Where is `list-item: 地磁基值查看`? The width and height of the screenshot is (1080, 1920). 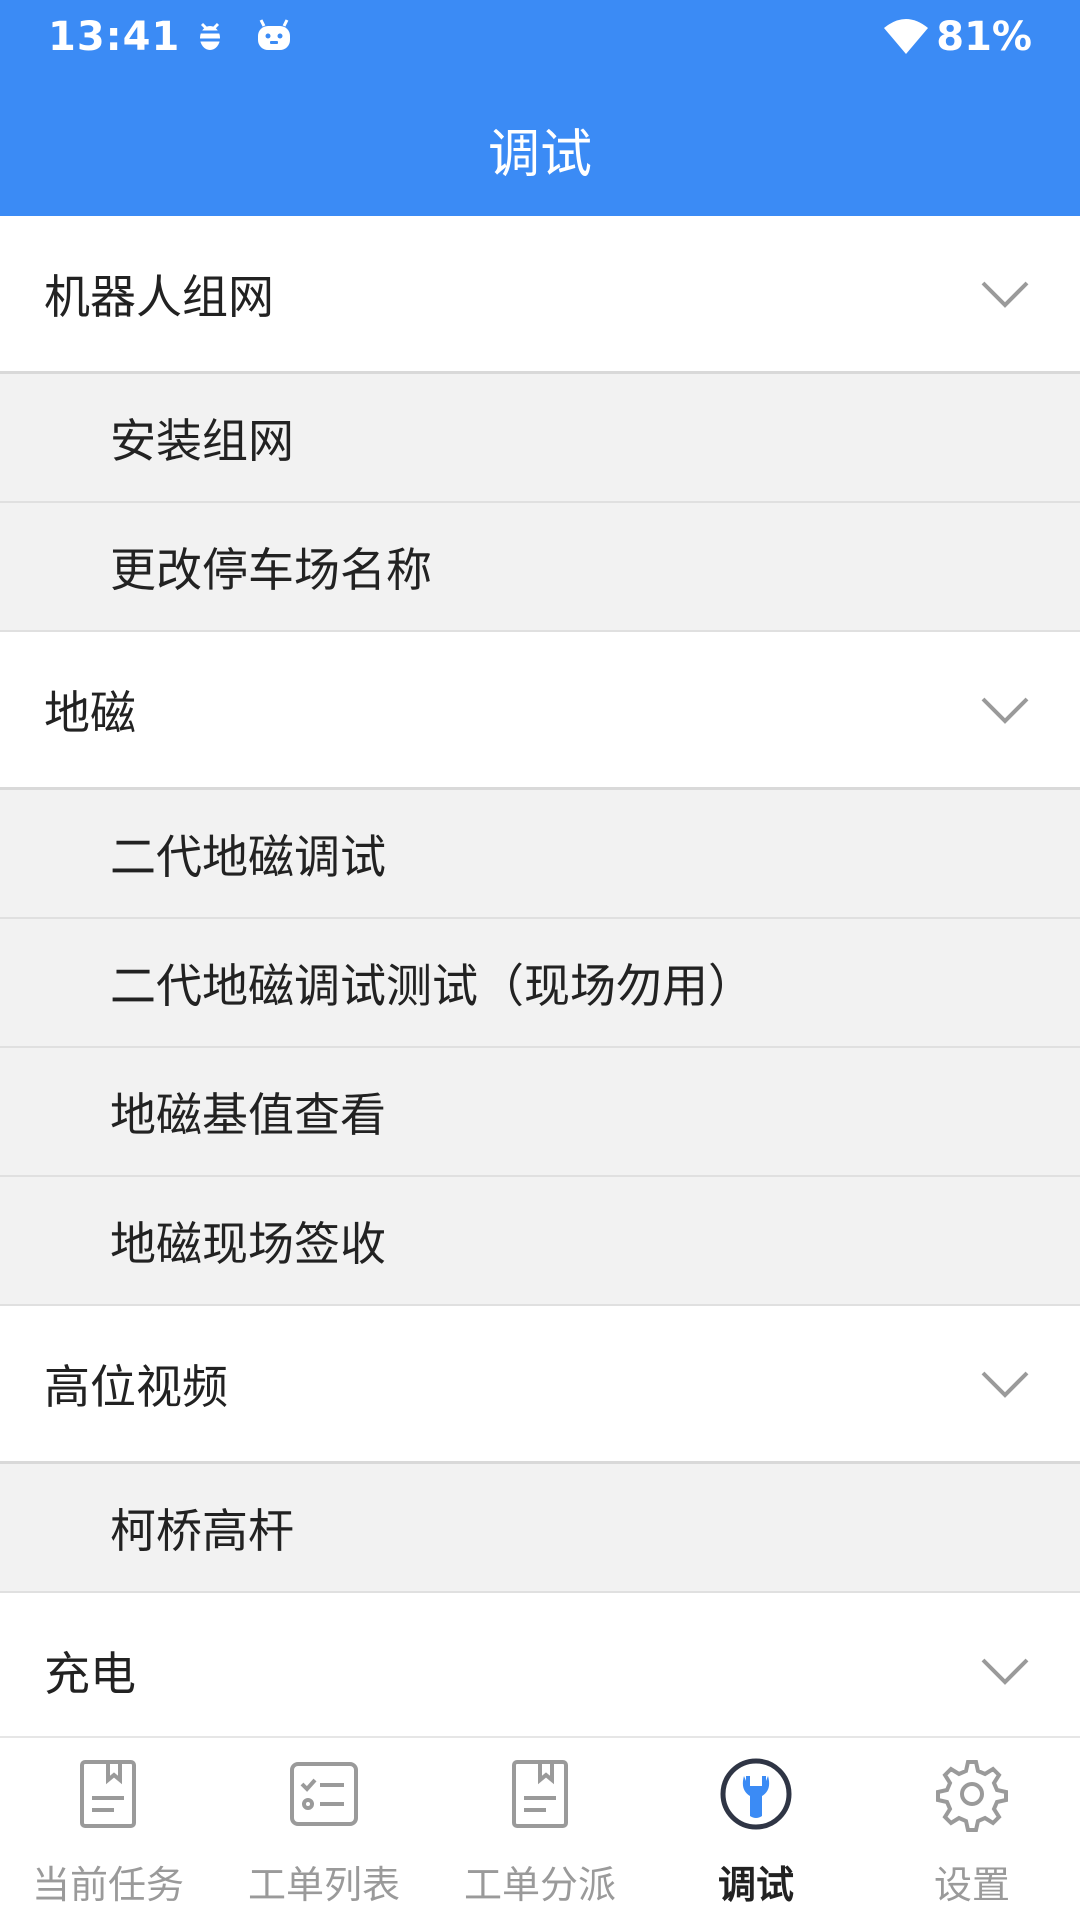
list-item: 地磁基值查看 is located at coordinates (540, 1112).